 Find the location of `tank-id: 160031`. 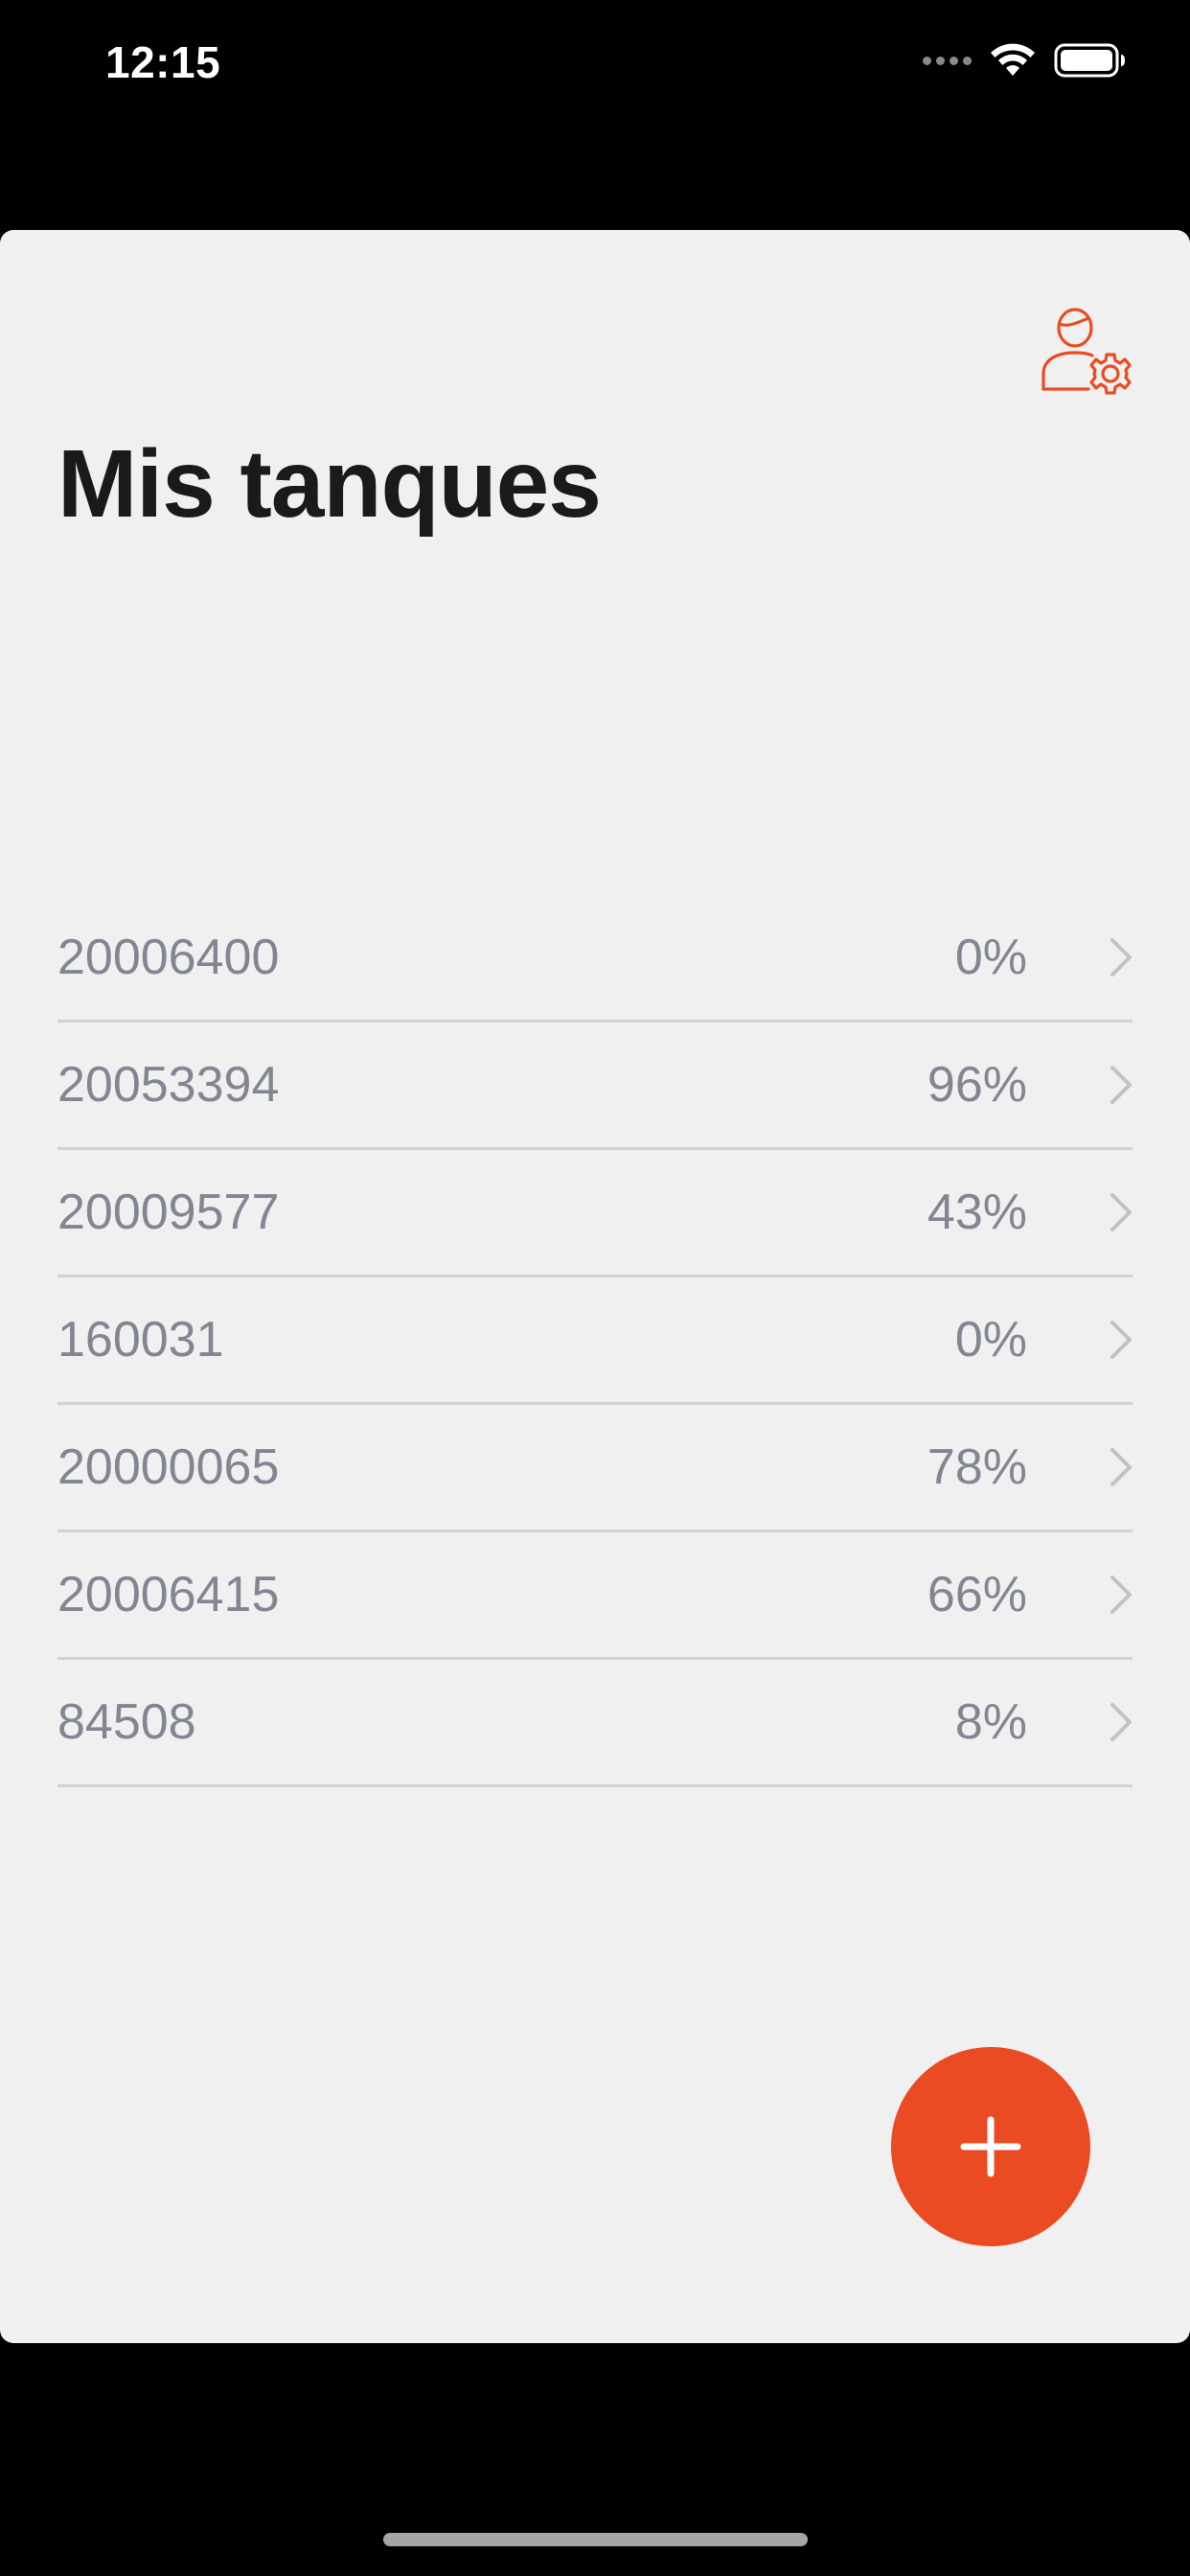

tank-id: 160031 is located at coordinates (140, 1340).